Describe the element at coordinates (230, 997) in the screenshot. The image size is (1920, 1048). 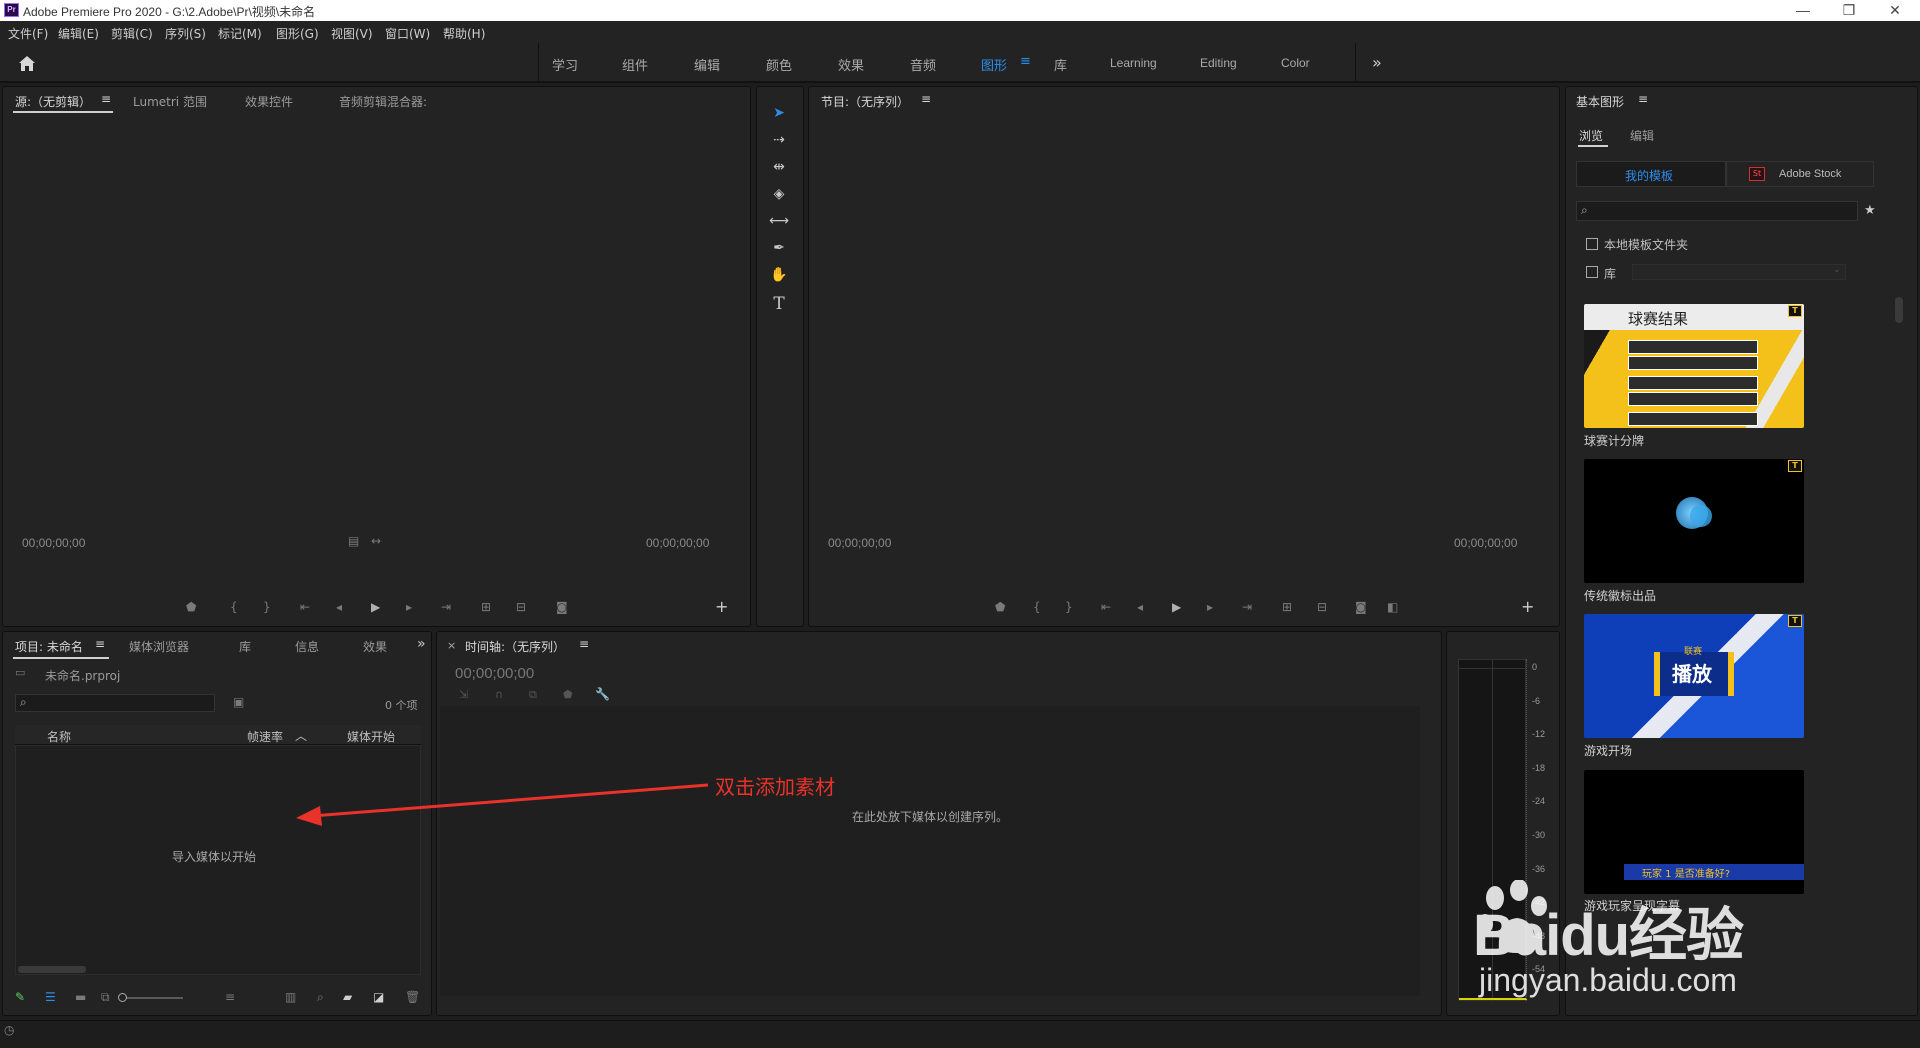
I see `sort-icons-icon: ≡` at that location.